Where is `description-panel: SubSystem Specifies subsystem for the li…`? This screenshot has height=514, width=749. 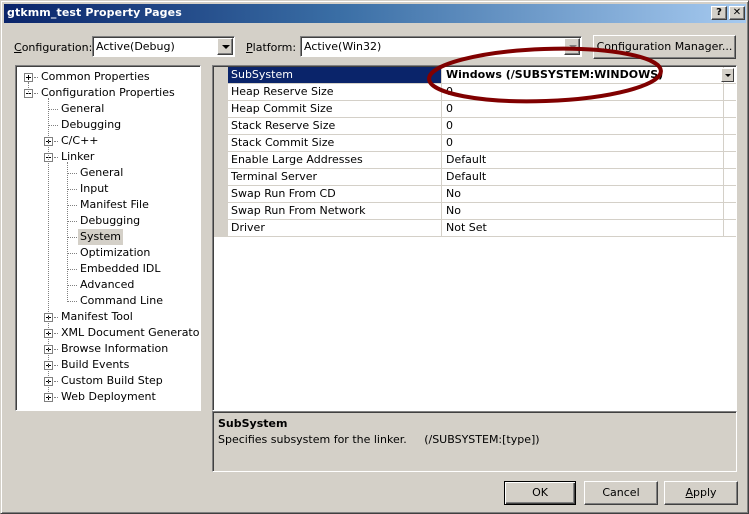 description-panel: SubSystem Specifies subsystem for the li… is located at coordinates (474, 441).